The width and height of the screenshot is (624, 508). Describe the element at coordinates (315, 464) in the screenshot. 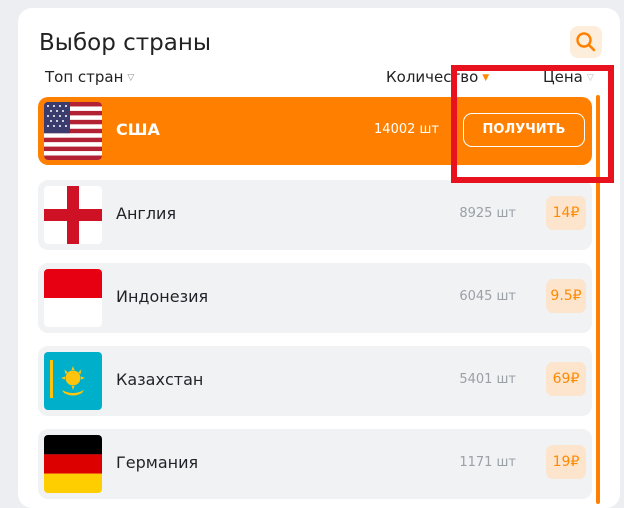

I see `country-row-germany: Германия 1171 шт 19₽` at that location.